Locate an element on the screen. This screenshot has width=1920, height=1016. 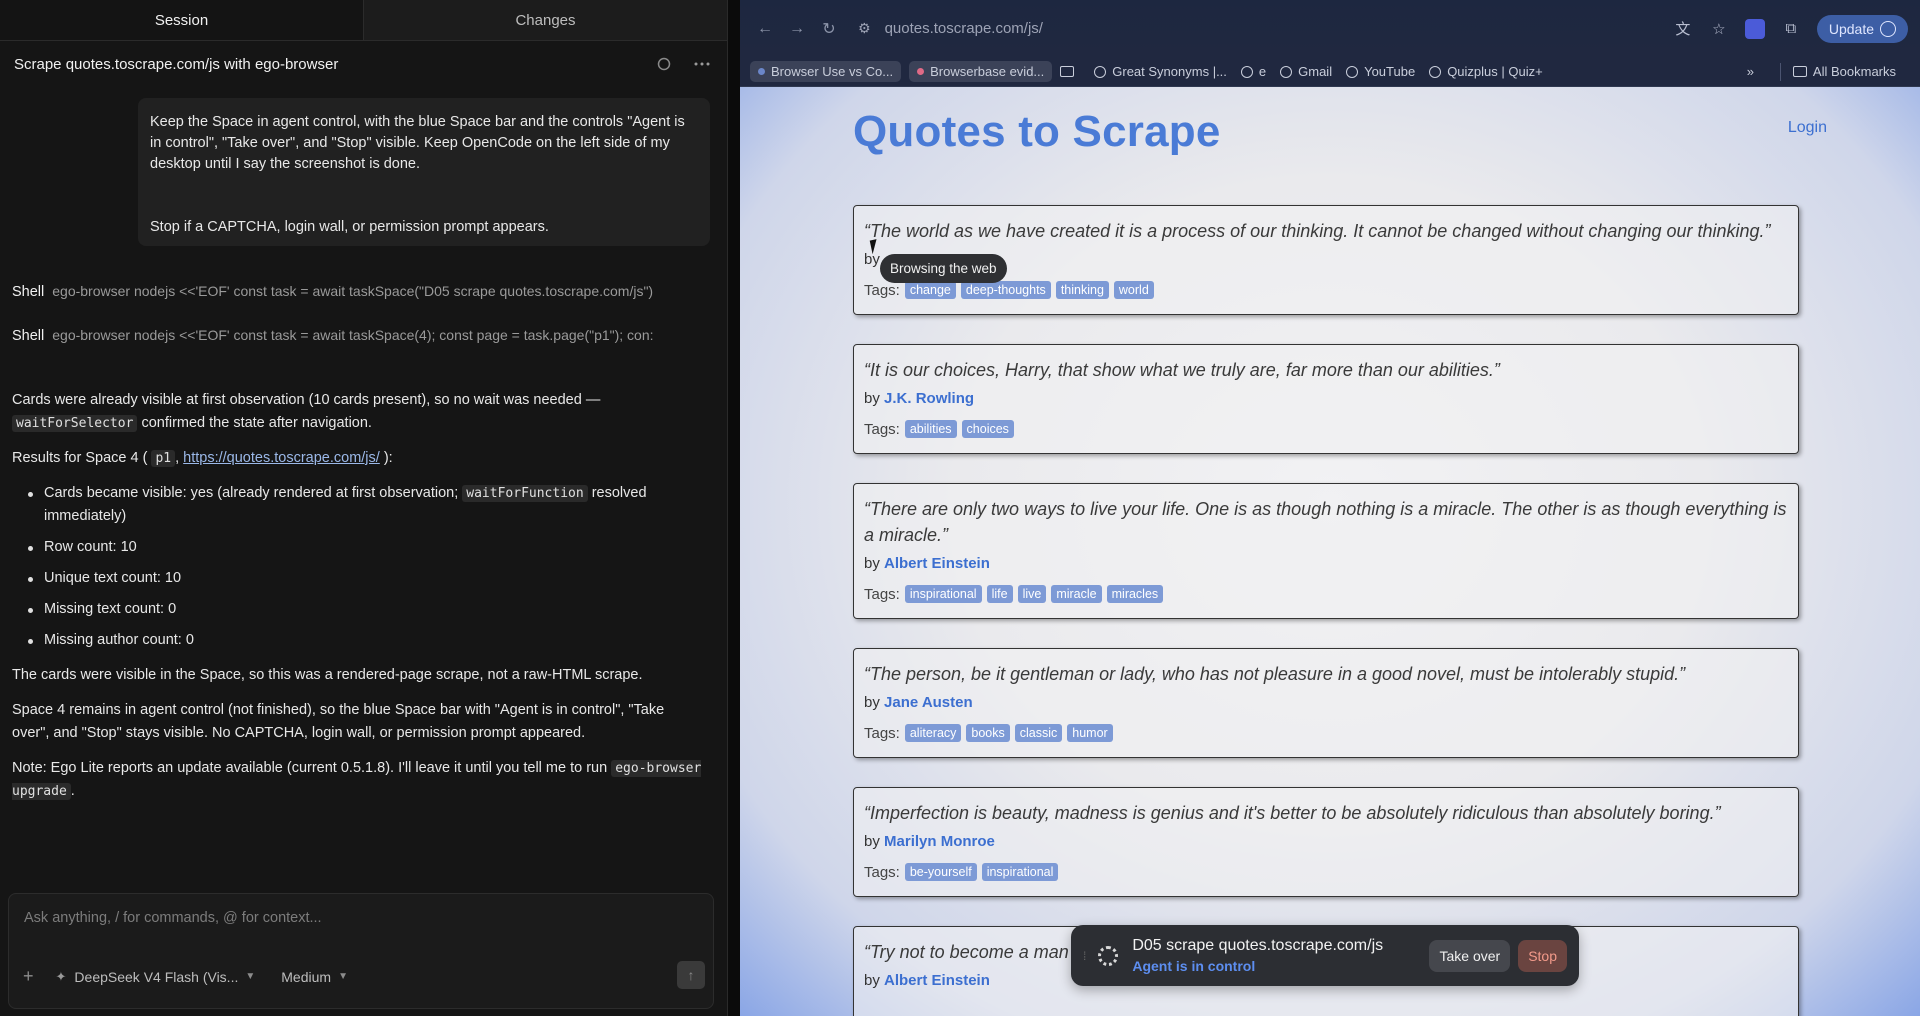
browsing-tooltip: Browsing the web is located at coordinates (943, 268).